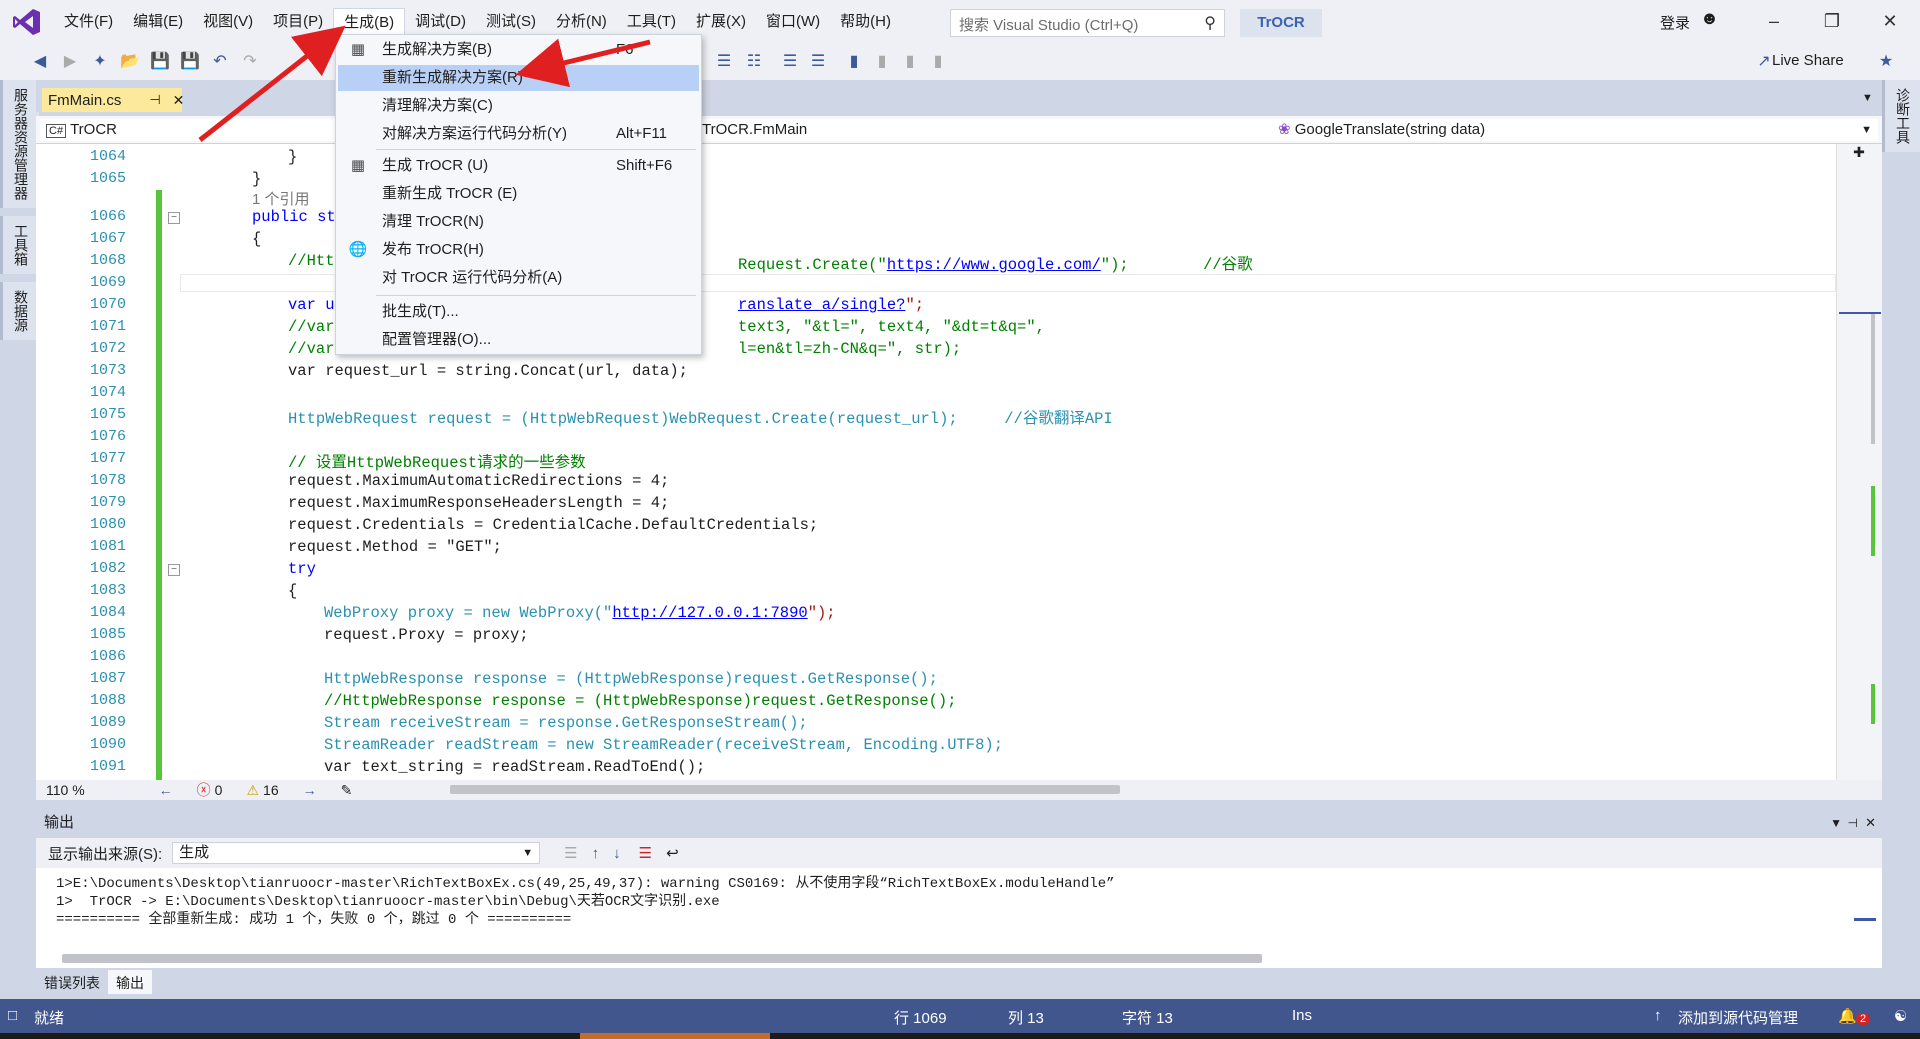 This screenshot has width=1920, height=1039. Describe the element at coordinates (790, 62) in the screenshot. I see `comment-icon: ☰` at that location.